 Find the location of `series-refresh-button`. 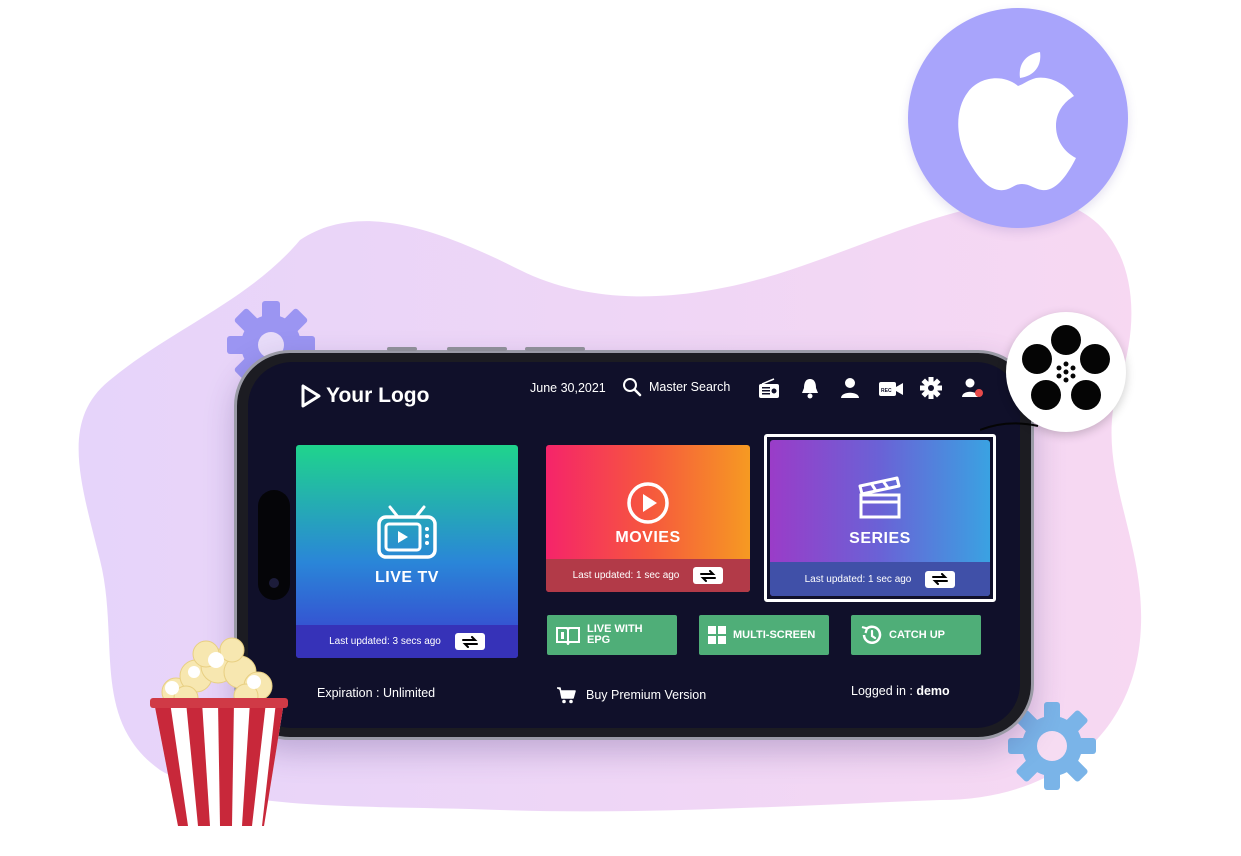

series-refresh-button is located at coordinates (940, 579).